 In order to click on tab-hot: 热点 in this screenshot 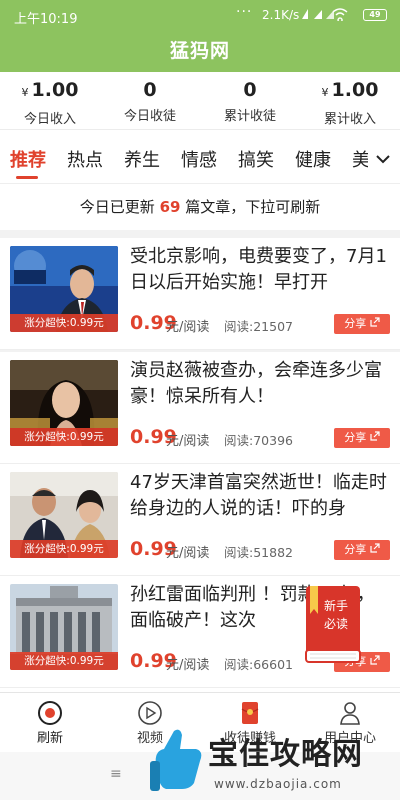, I will do `click(85, 159)`.